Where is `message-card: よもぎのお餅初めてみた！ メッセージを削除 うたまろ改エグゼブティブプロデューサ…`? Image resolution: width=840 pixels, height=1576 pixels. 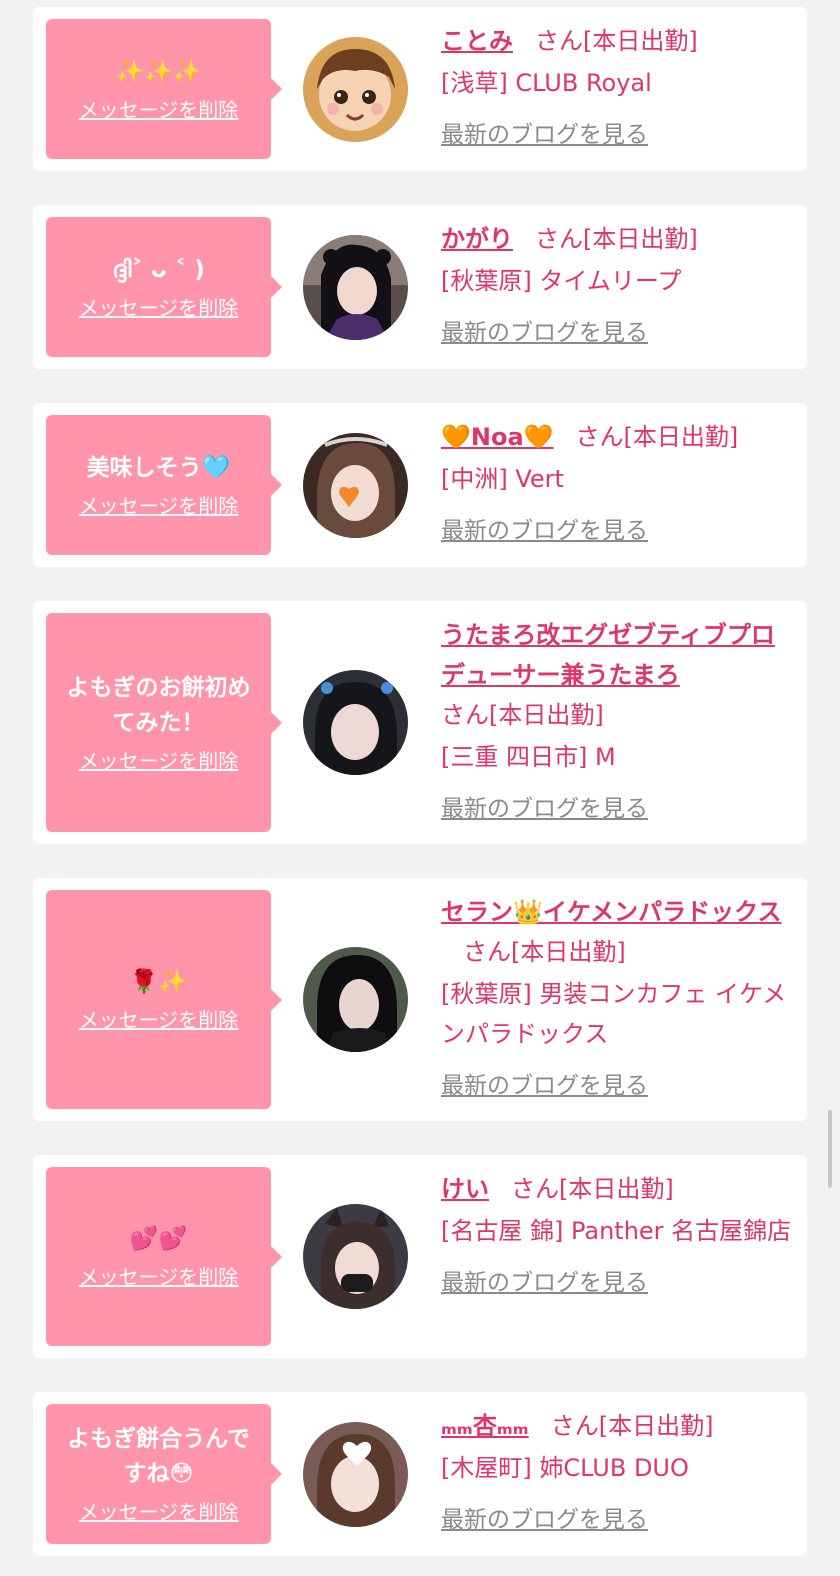 message-card: よもぎのお餅初めてみた！ メッセージを削除 うたまろ改エグゼブティブプロデューサ… is located at coordinates (420, 722).